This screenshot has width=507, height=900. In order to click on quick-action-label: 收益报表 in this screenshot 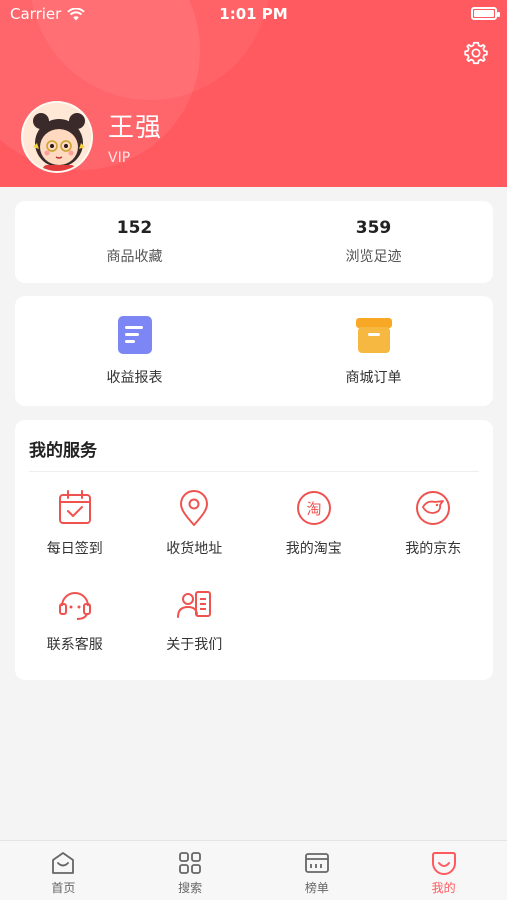, I will do `click(134, 378)`.